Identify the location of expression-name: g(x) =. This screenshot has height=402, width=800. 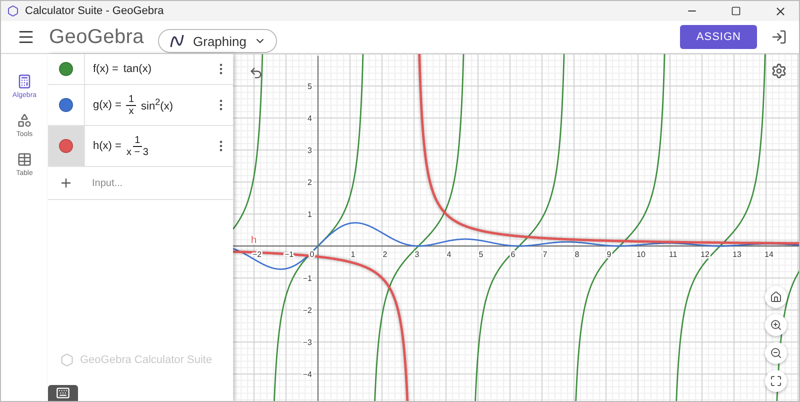
(107, 105).